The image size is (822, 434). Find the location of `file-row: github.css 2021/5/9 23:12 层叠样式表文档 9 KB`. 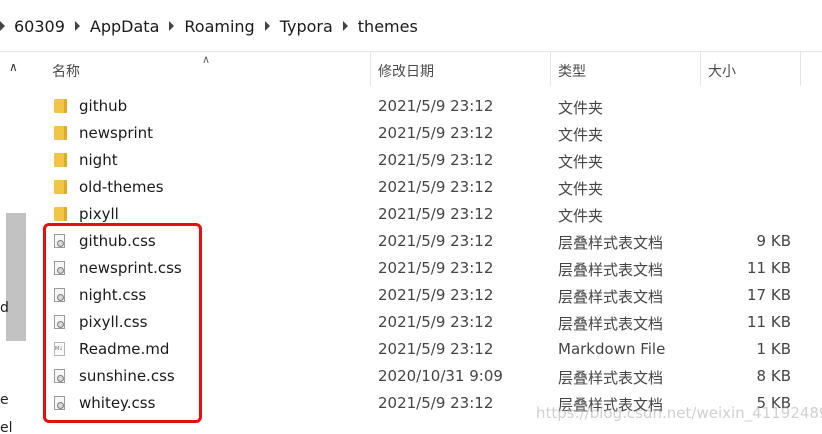

file-row: github.css 2021/5/9 23:12 层叠样式表文档 9 KB is located at coordinates (425, 241).